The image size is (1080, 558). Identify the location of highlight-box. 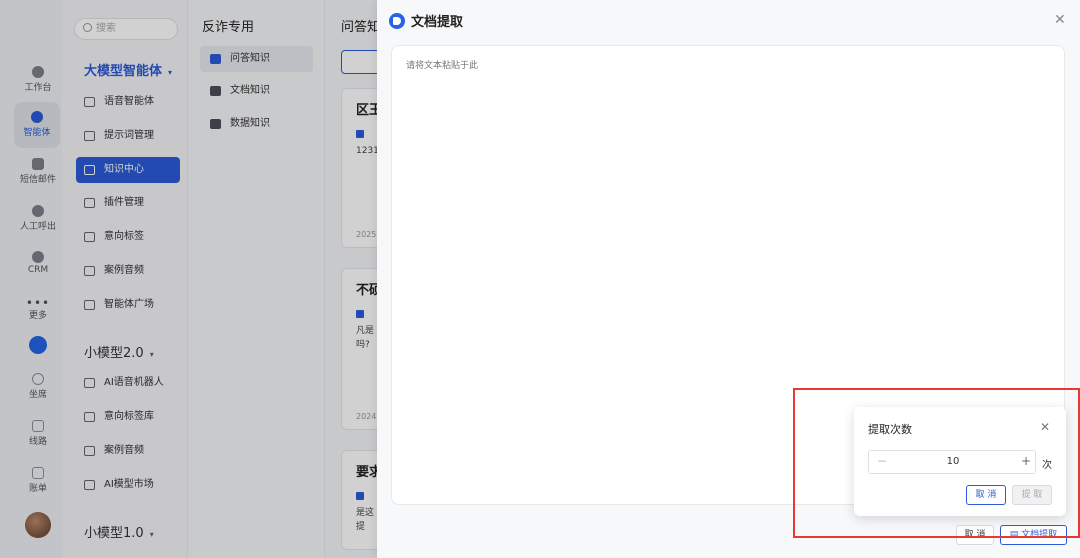
(936, 463).